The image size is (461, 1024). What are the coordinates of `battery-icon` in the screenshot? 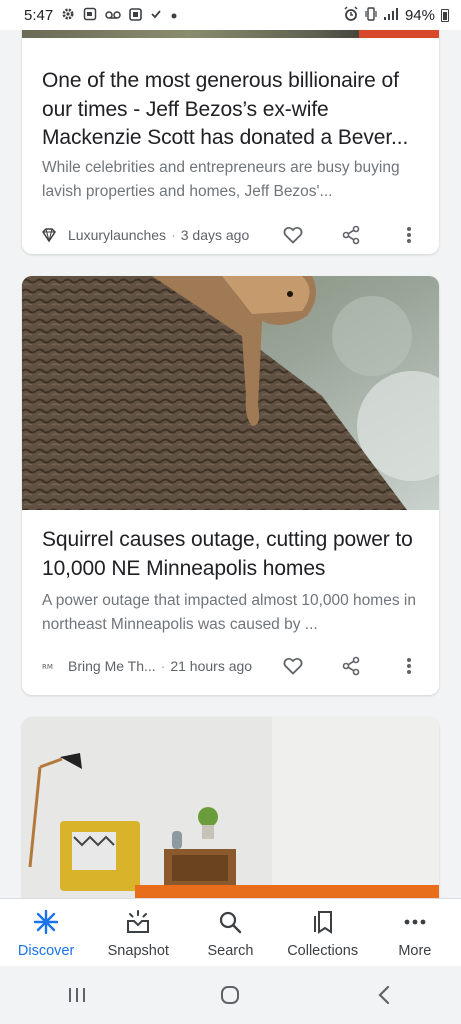 It's located at (445, 15).